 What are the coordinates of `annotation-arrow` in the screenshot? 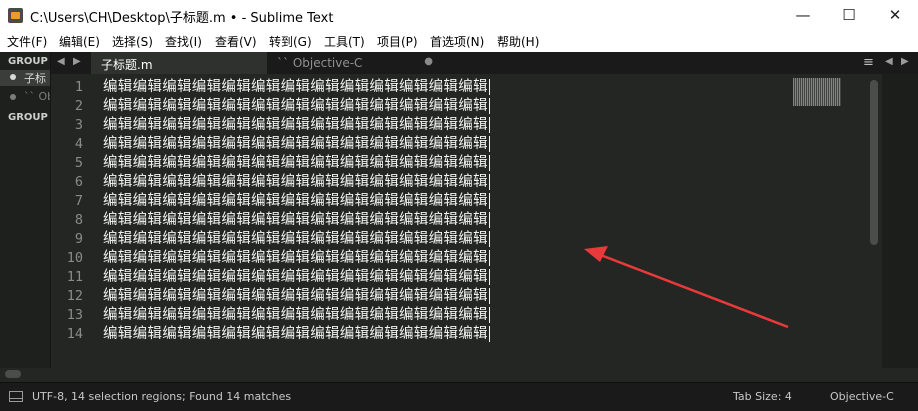 It's located at (686, 287).